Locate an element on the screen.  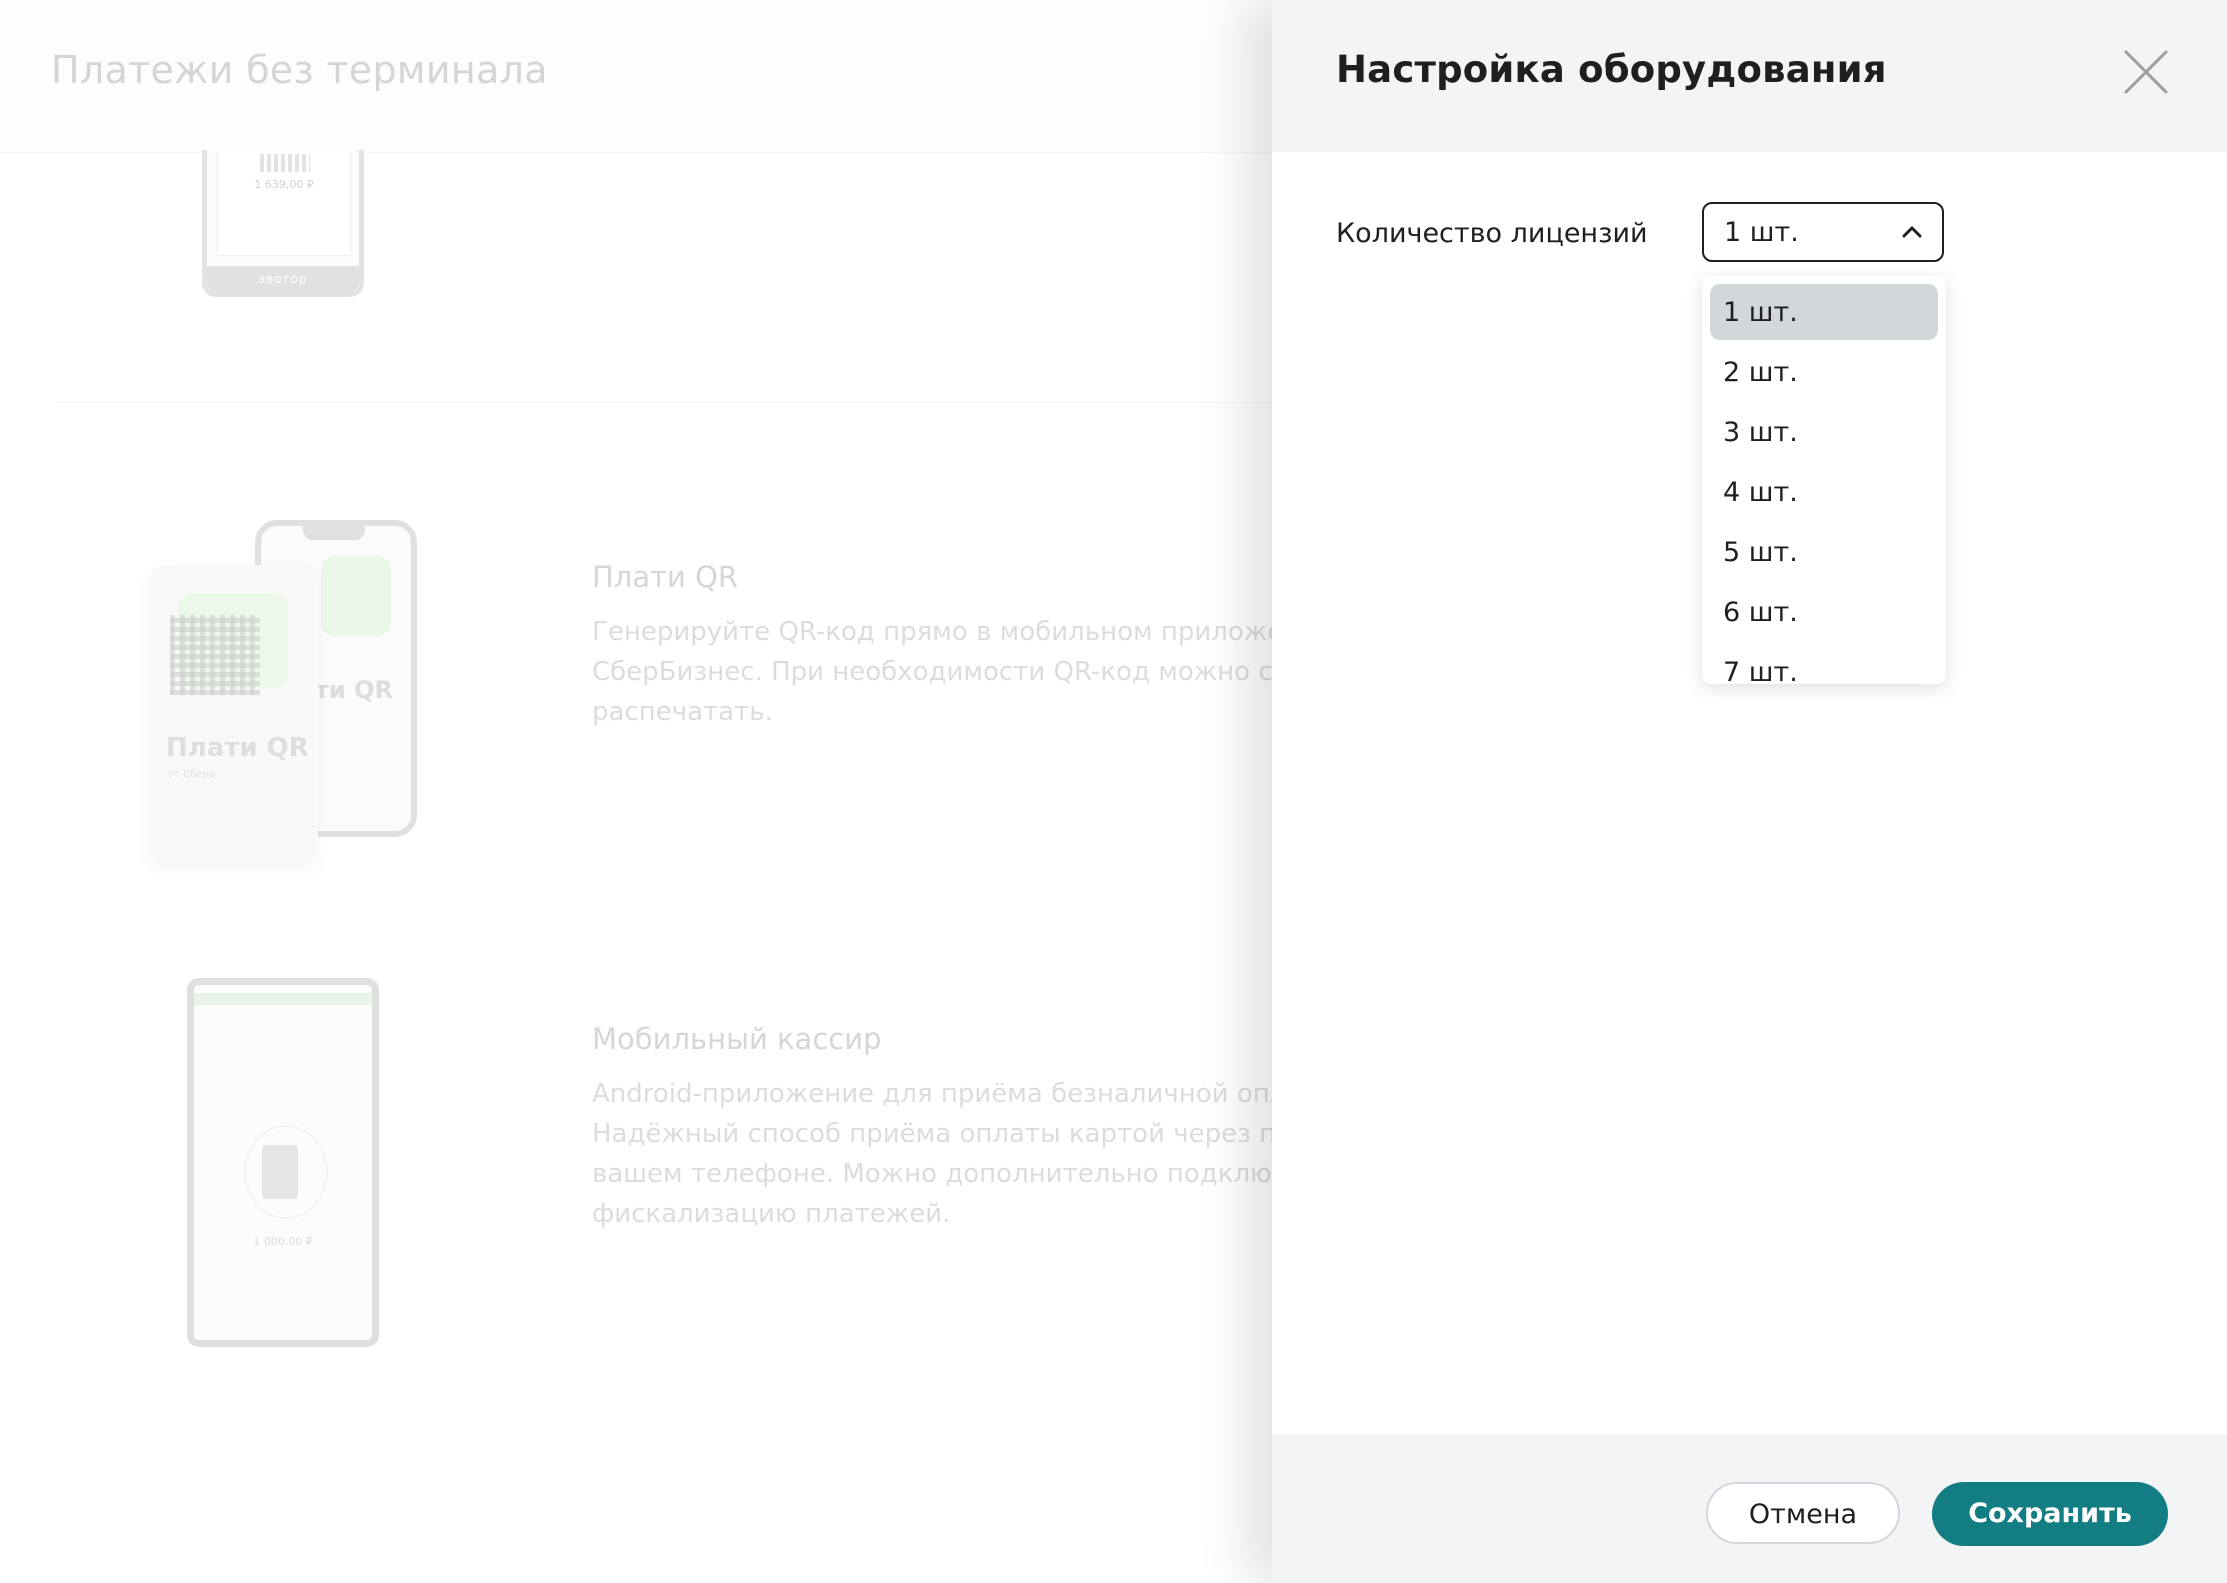
save-button: Сохранить is located at coordinates (2050, 1514).